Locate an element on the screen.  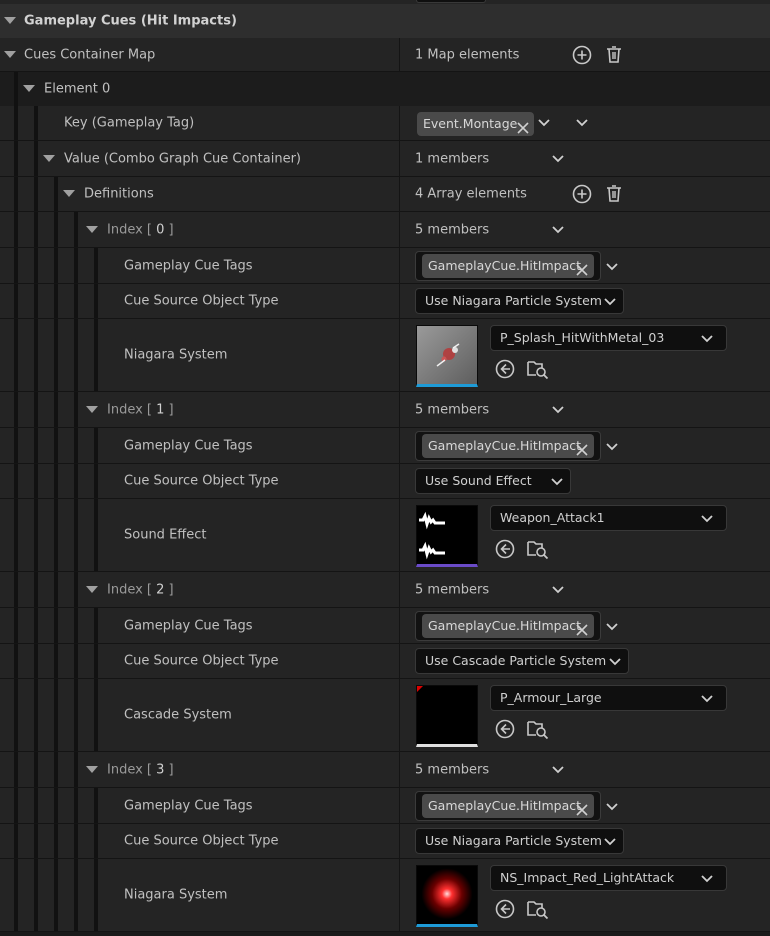
asset-row: Cascade System P_Armour_Large is located at coordinates (385, 715).